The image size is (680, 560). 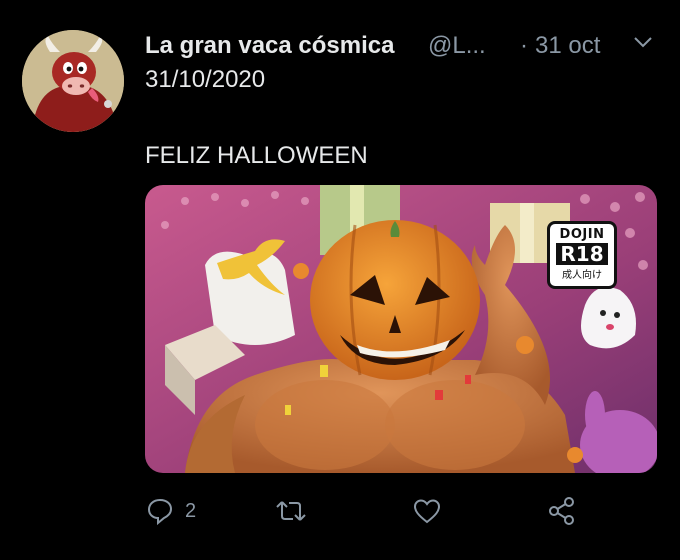 What do you see at coordinates (405, 46) in the screenshot?
I see `tweet-header: La gran vaca cósmica @L... · 31 oct` at bounding box center [405, 46].